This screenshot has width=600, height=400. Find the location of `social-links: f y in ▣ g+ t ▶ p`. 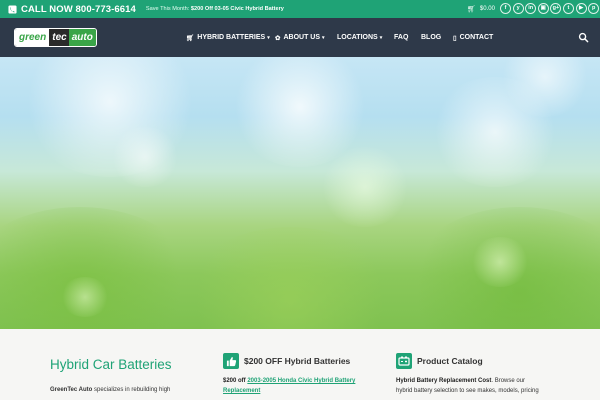

social-links: f y in ▣ g+ t ▶ p is located at coordinates (550, 8).